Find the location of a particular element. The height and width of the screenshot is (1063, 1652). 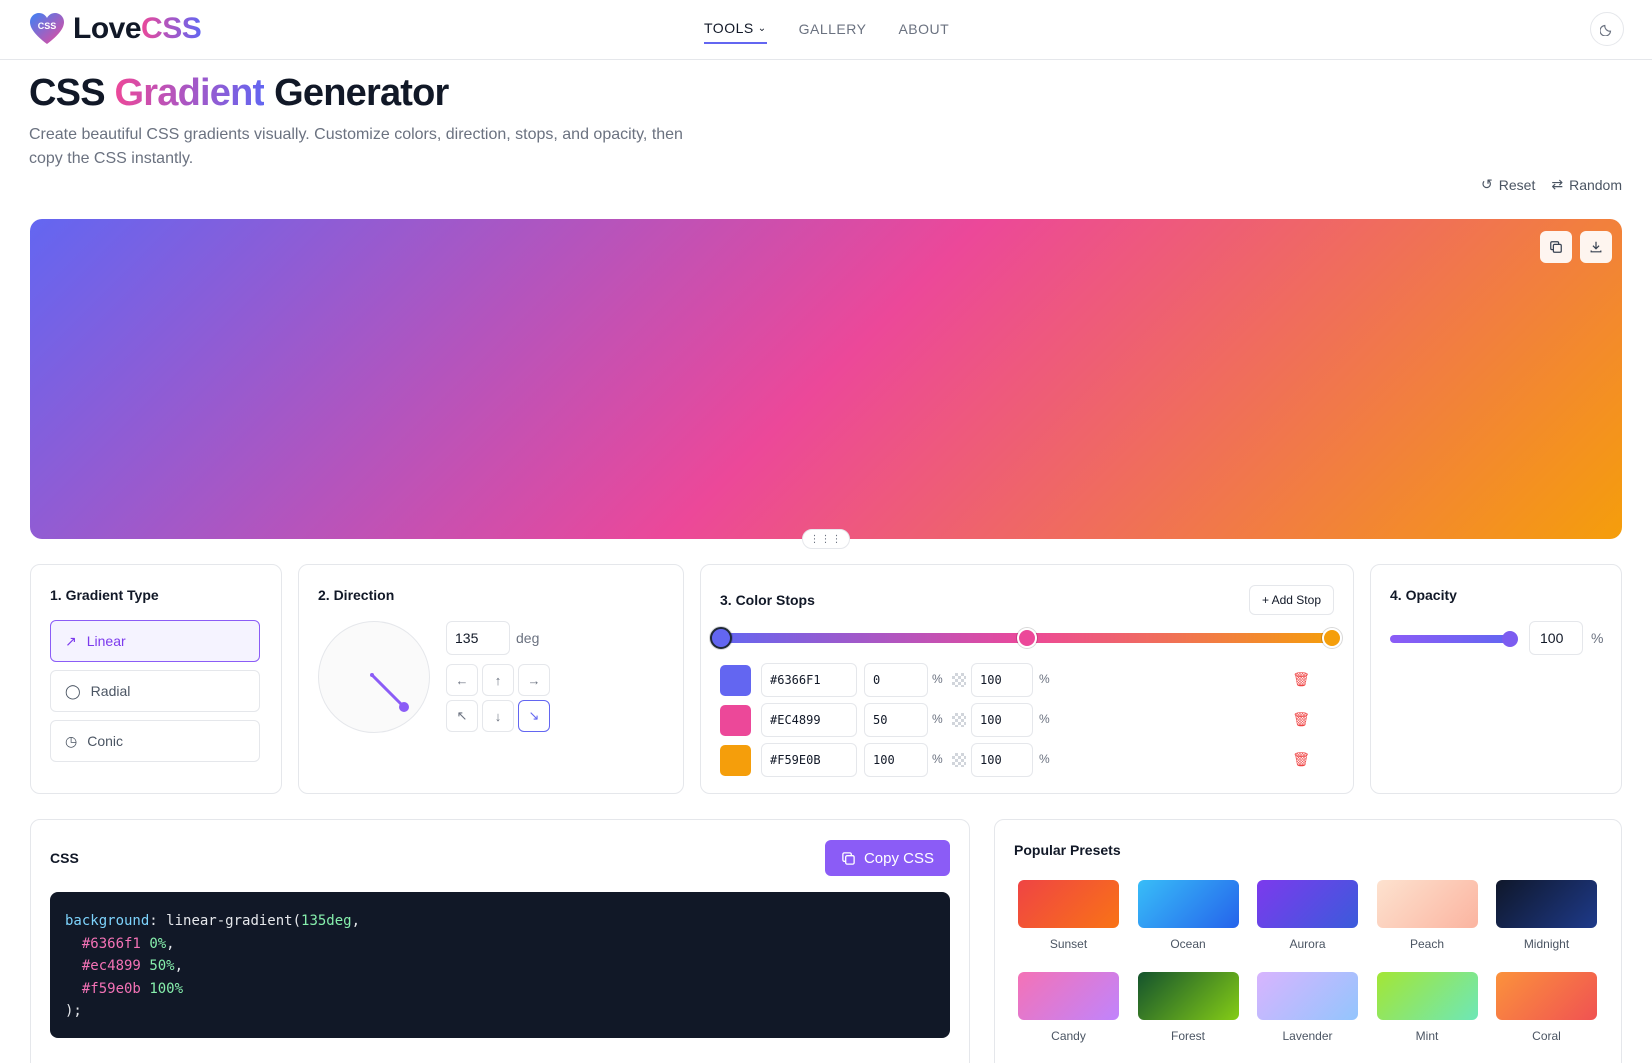

stop-hex-input: #F59E0B is located at coordinates (809, 760).